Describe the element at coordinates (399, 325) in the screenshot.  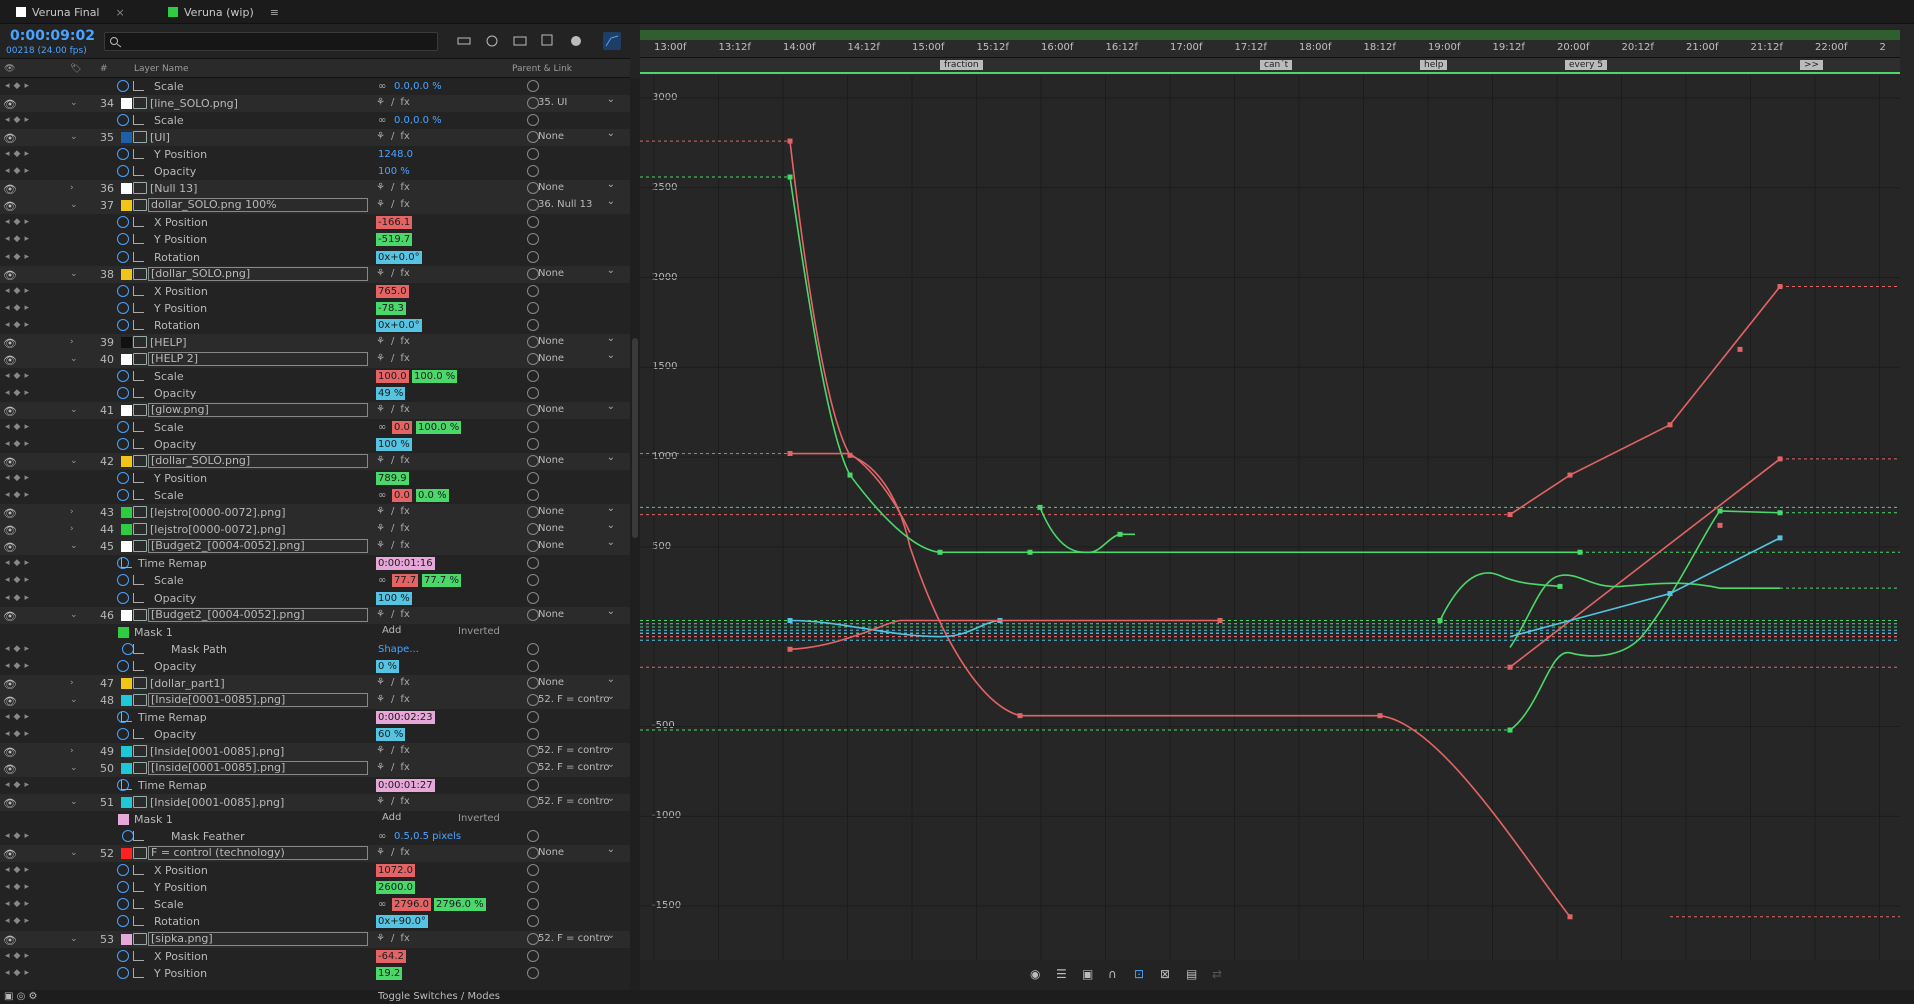
I see `property-value: 0x+0.0°` at that location.